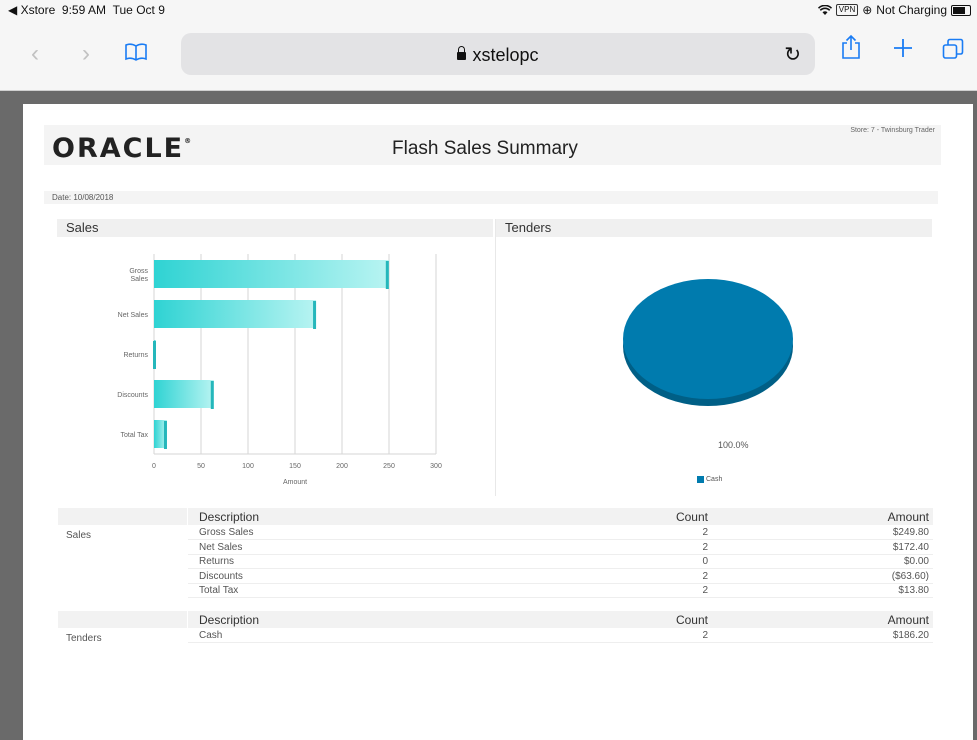 The height and width of the screenshot is (740, 977). I want to click on y-tick-label: Net Sales, so click(133, 315).